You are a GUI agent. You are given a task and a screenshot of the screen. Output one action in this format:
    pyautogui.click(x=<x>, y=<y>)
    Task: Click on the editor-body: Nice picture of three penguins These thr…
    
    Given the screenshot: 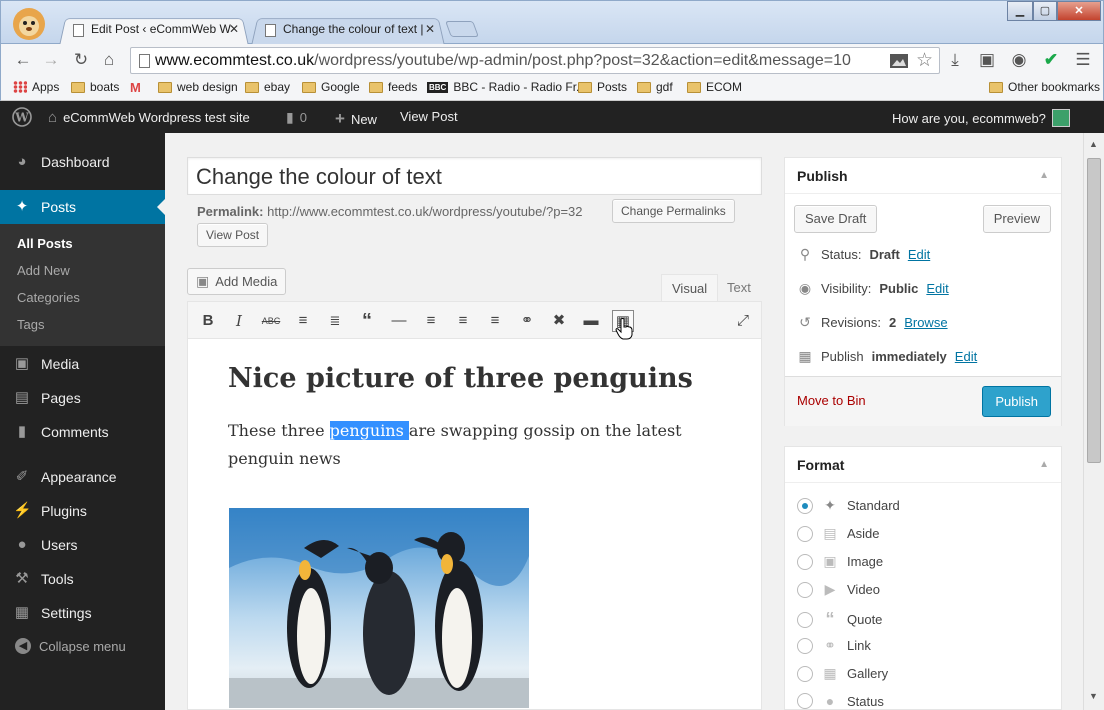 What is the action you would take?
    pyautogui.click(x=478, y=416)
    